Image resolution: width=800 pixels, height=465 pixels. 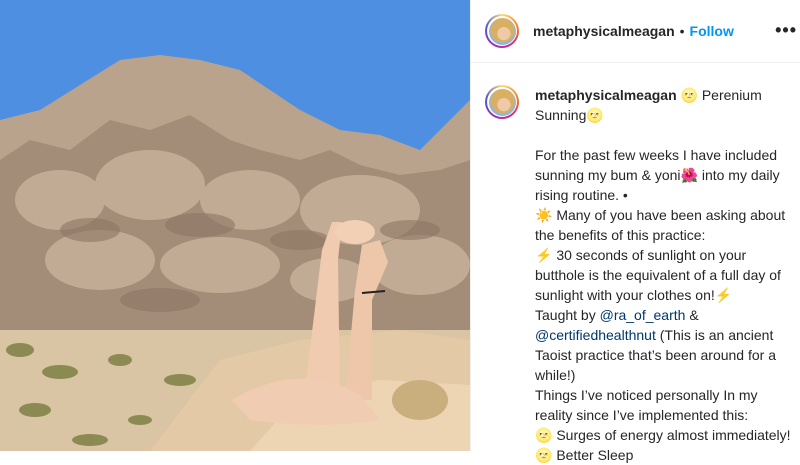 What do you see at coordinates (584, 455) in the screenshot?
I see `caption-line-6: 🌝 Better Sleep` at bounding box center [584, 455].